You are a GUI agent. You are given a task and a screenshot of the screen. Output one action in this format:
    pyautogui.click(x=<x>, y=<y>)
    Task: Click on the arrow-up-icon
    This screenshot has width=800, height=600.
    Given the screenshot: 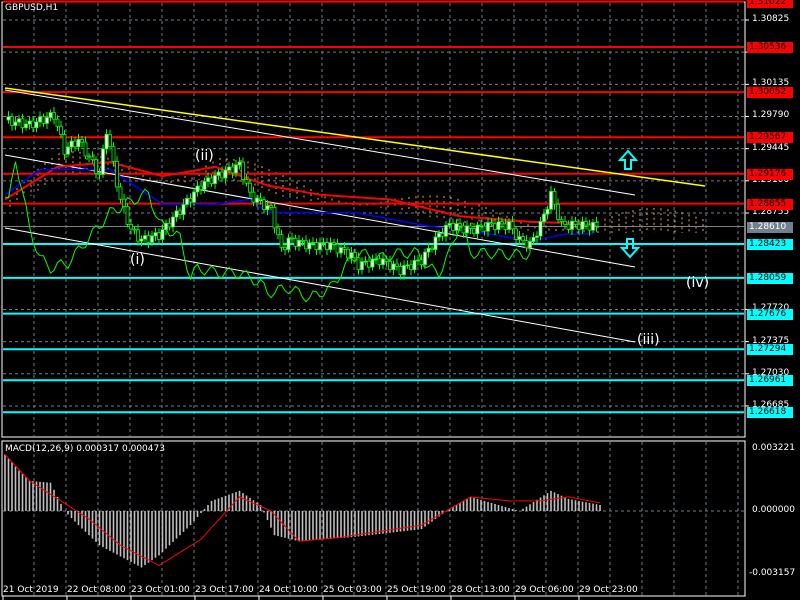 What is the action you would take?
    pyautogui.click(x=628, y=159)
    